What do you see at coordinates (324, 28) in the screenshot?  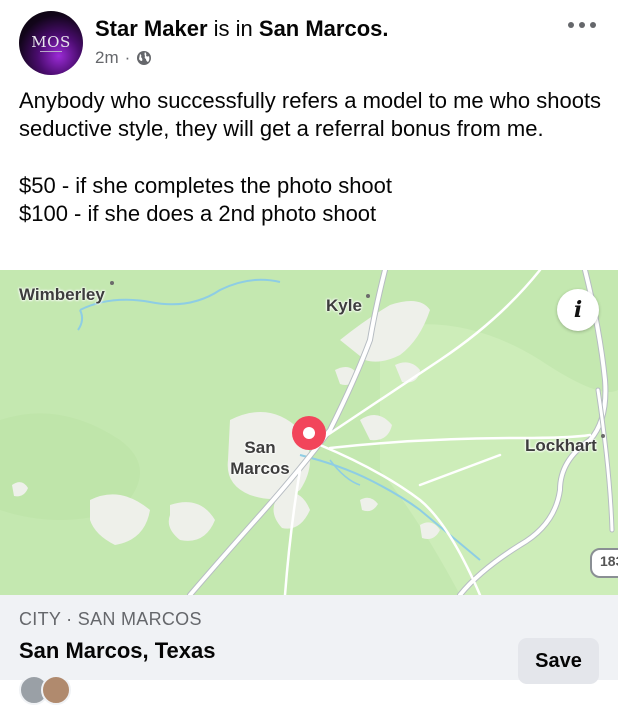 I see `checkin-location: San Marcos.` at bounding box center [324, 28].